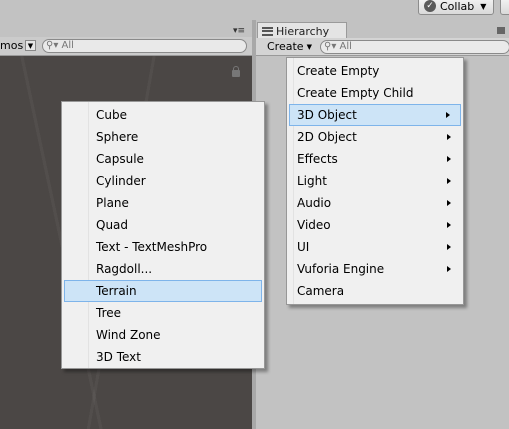 Image resolution: width=509 pixels, height=429 pixels. What do you see at coordinates (375, 247) in the screenshot?
I see `menu-item-ui: UI` at bounding box center [375, 247].